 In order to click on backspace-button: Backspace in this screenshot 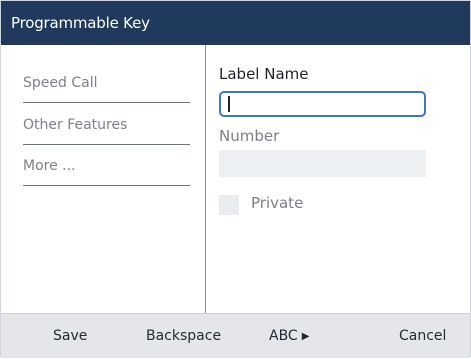, I will do `click(183, 336)`.